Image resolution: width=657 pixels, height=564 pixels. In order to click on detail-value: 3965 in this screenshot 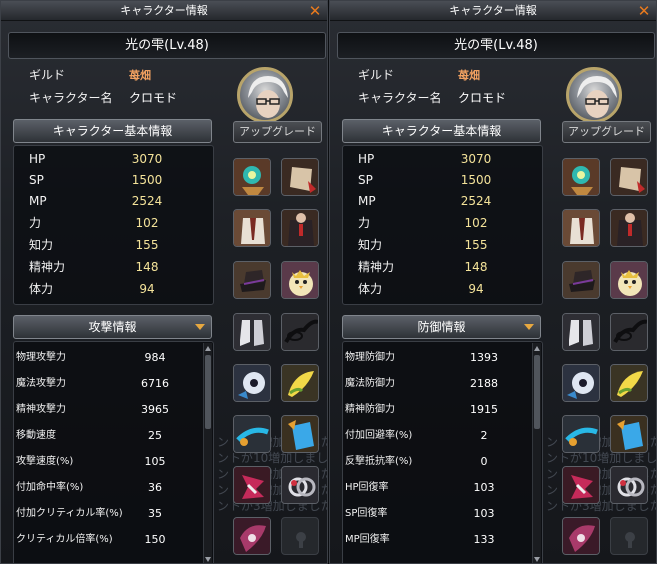, I will do `click(155, 409)`.